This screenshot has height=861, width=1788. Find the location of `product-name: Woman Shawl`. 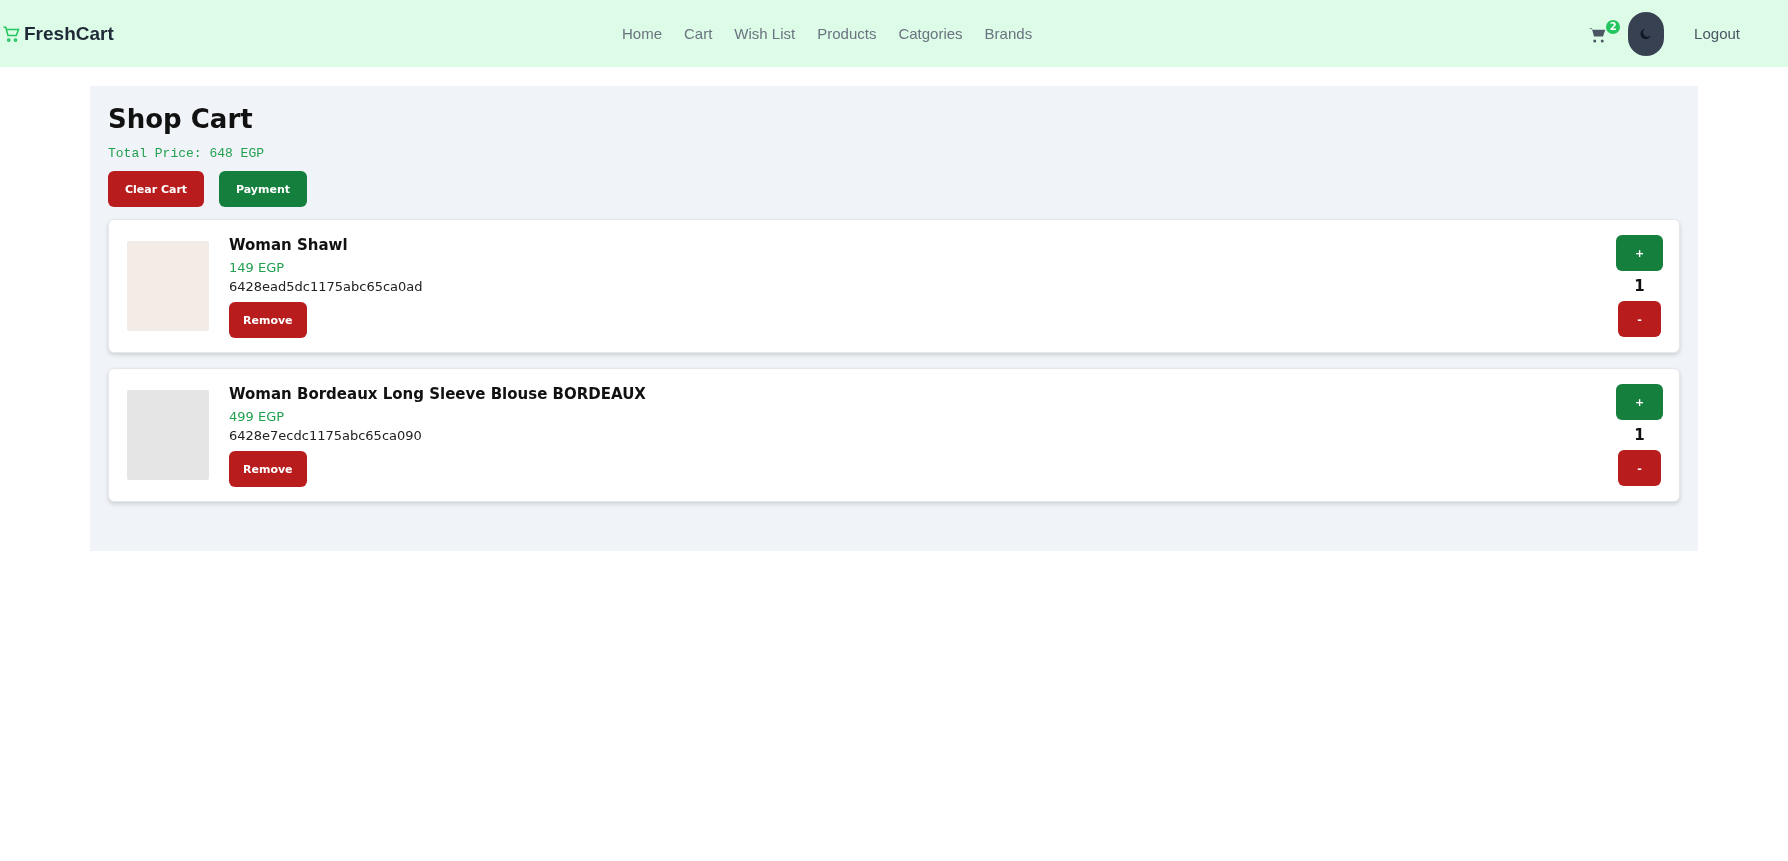

product-name: Woman Shawl is located at coordinates (288, 245).